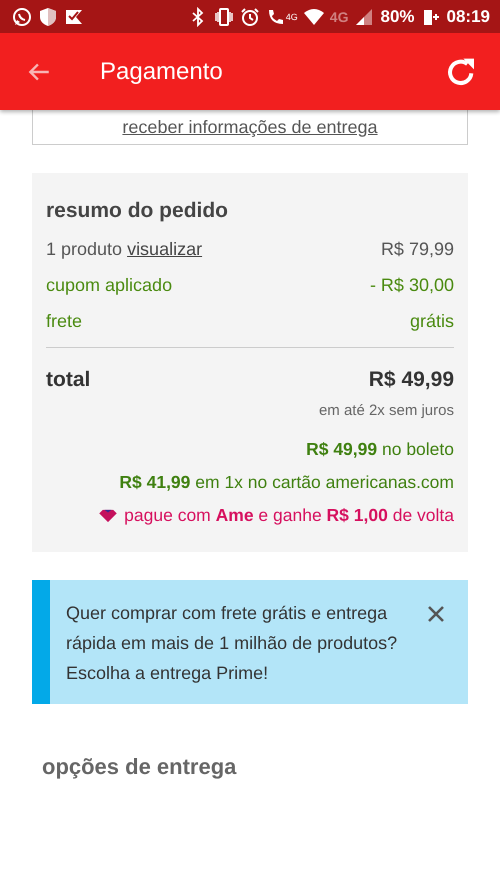  What do you see at coordinates (232, 643) in the screenshot?
I see `banner-message: Quer comprar com frete grátis e entrega rápida em mais de 1 milhão de produtos? Escolha a entrega Prime!` at bounding box center [232, 643].